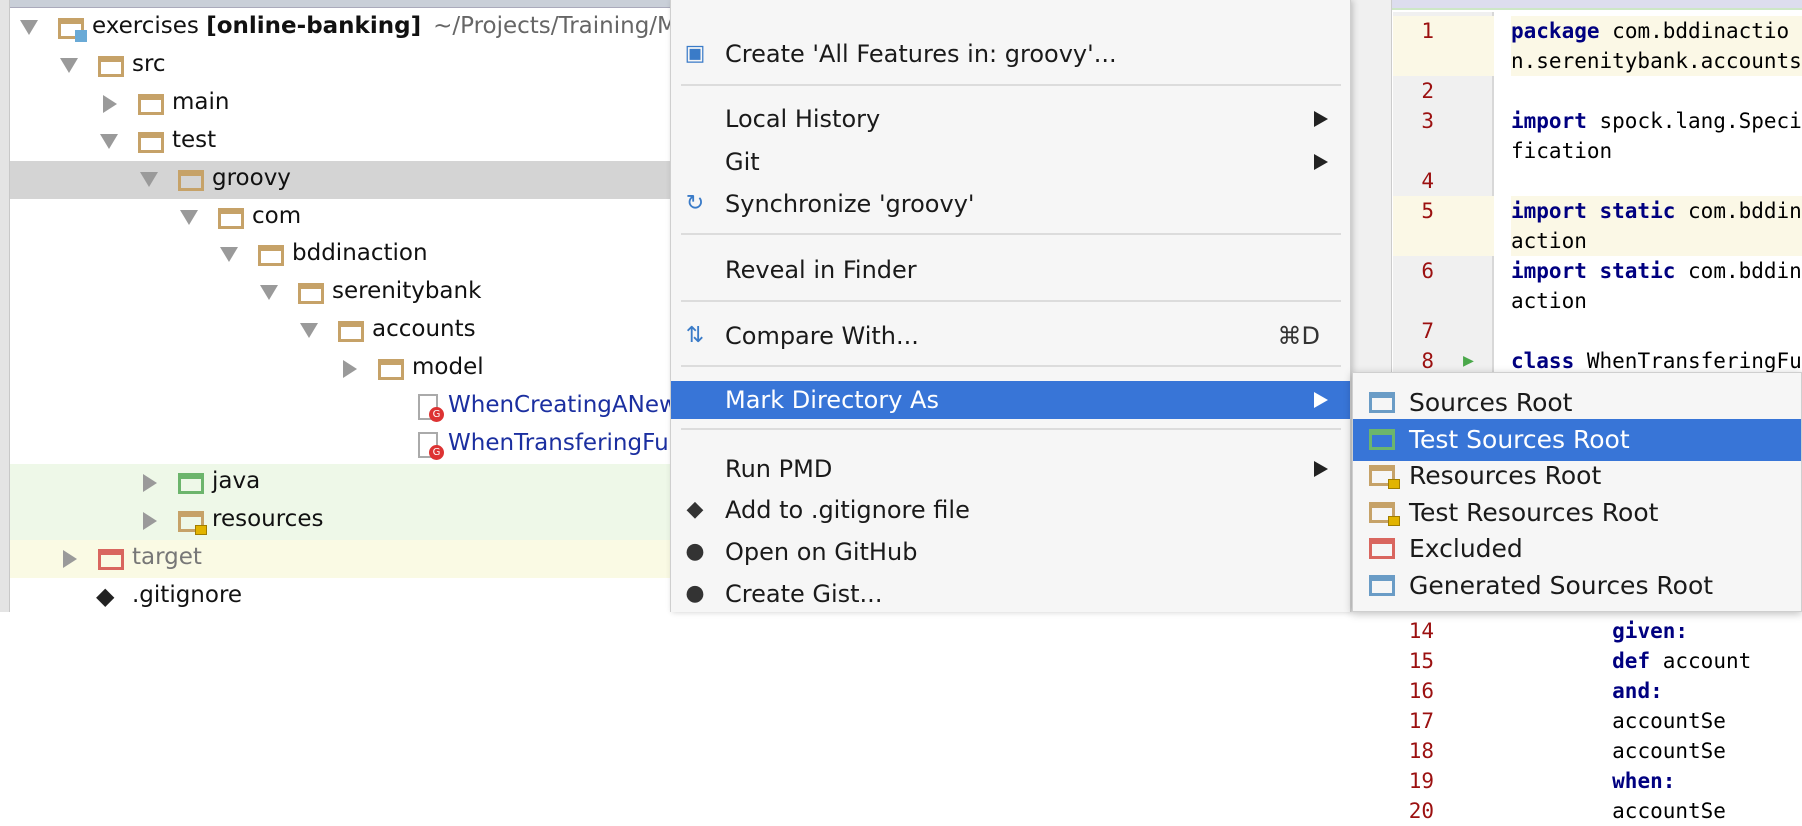 This screenshot has height=826, width=1802. What do you see at coordinates (340, 369) in the screenshot?
I see `tree-node-model: model` at bounding box center [340, 369].